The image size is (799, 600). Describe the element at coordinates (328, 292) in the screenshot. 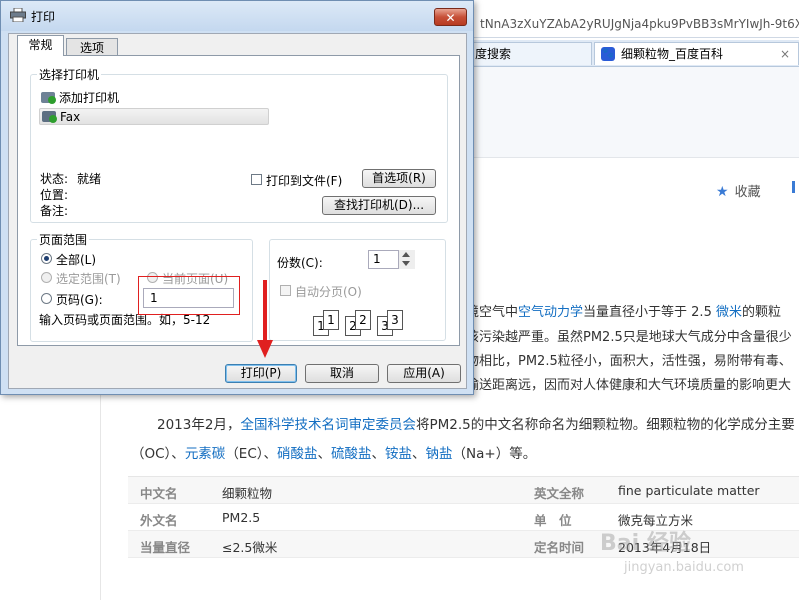

I see `collate-label: 自动分页(O)` at that location.